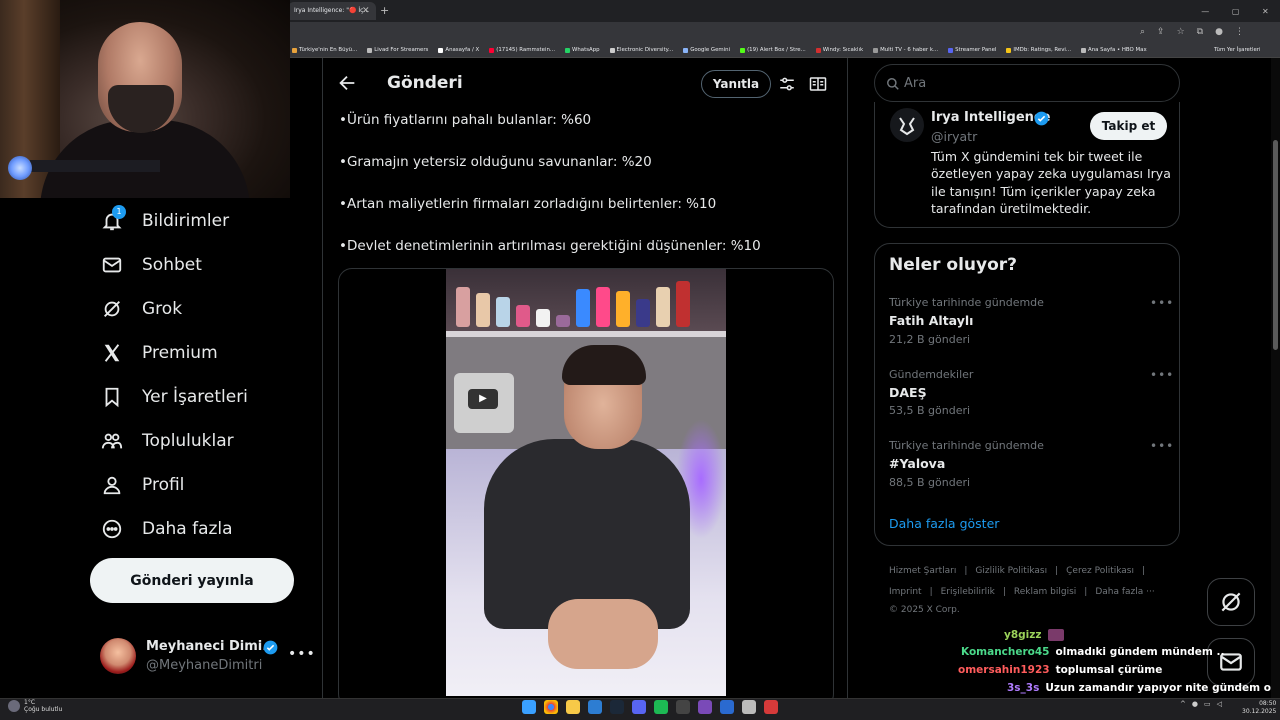 The height and width of the screenshot is (720, 1280). I want to click on account-more-icon: •••, so click(302, 654).